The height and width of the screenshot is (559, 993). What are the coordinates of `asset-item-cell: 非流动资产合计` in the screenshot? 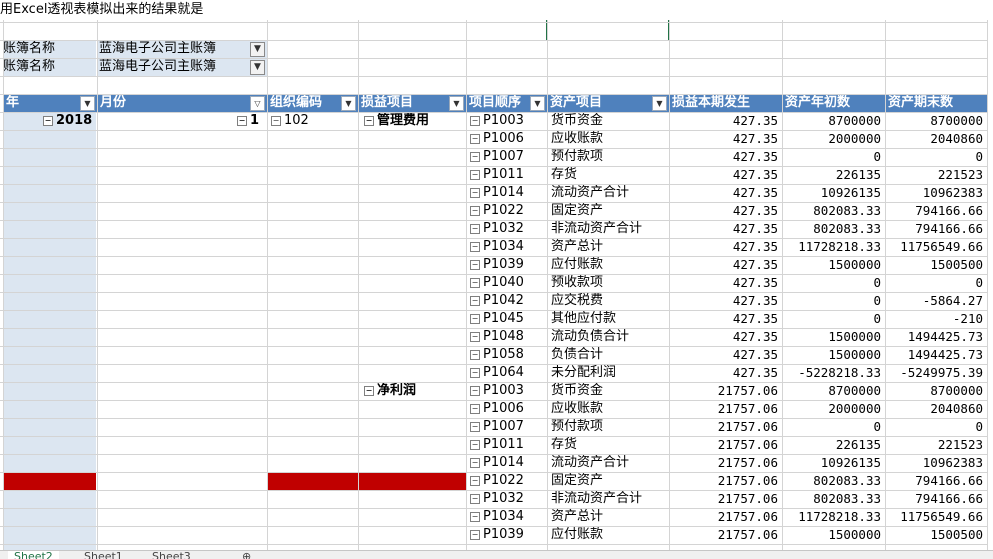 It's located at (608, 229).